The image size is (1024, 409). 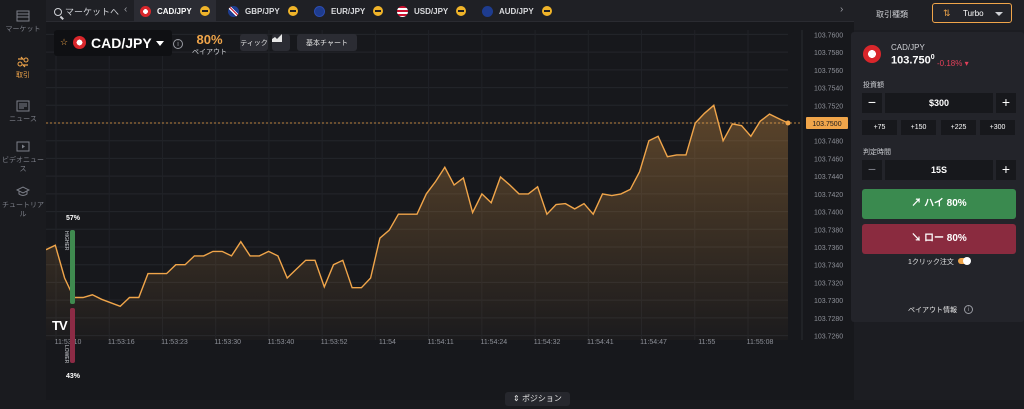 I want to click on tab-gbp-jpy: GBP/JPY, so click(x=263, y=11).